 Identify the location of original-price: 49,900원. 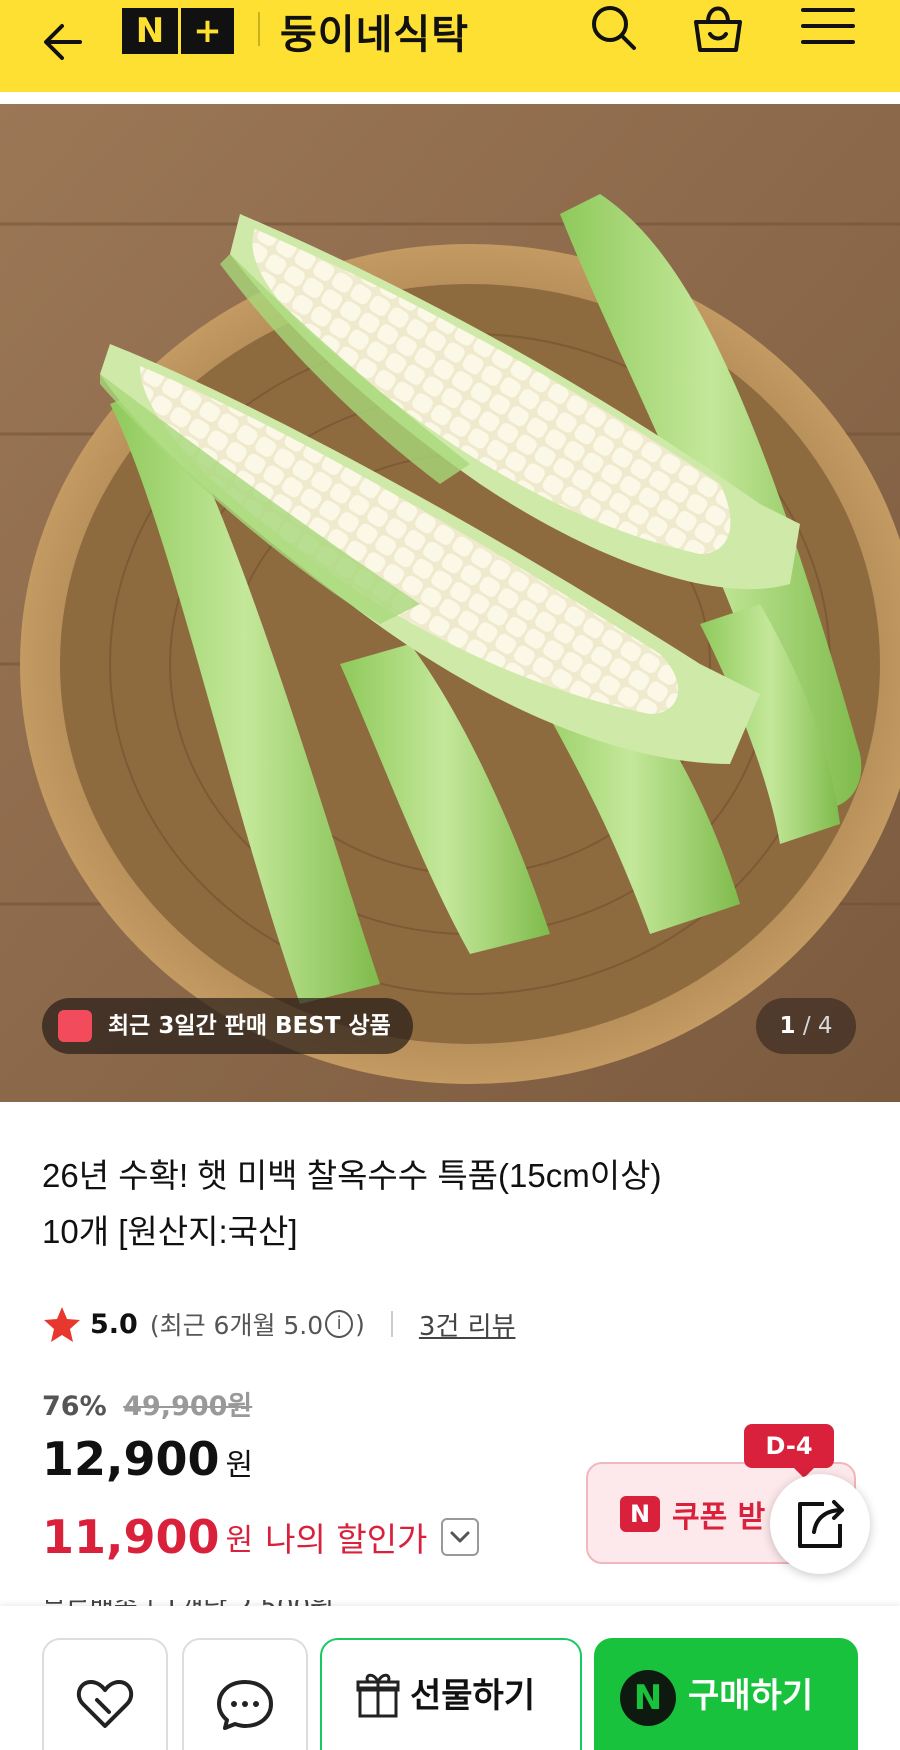
(188, 1406).